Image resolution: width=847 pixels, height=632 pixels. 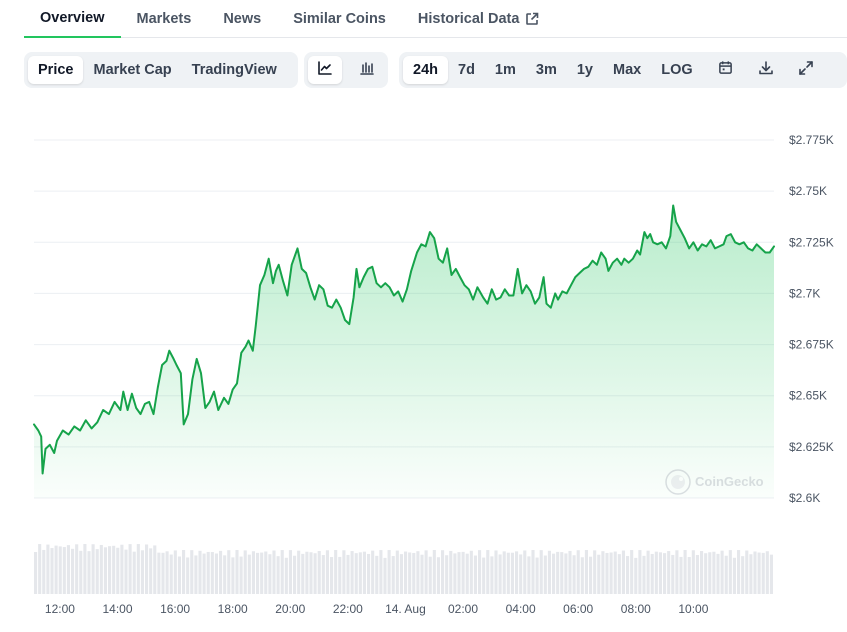 I want to click on range-7d-button: 7d, so click(x=466, y=70).